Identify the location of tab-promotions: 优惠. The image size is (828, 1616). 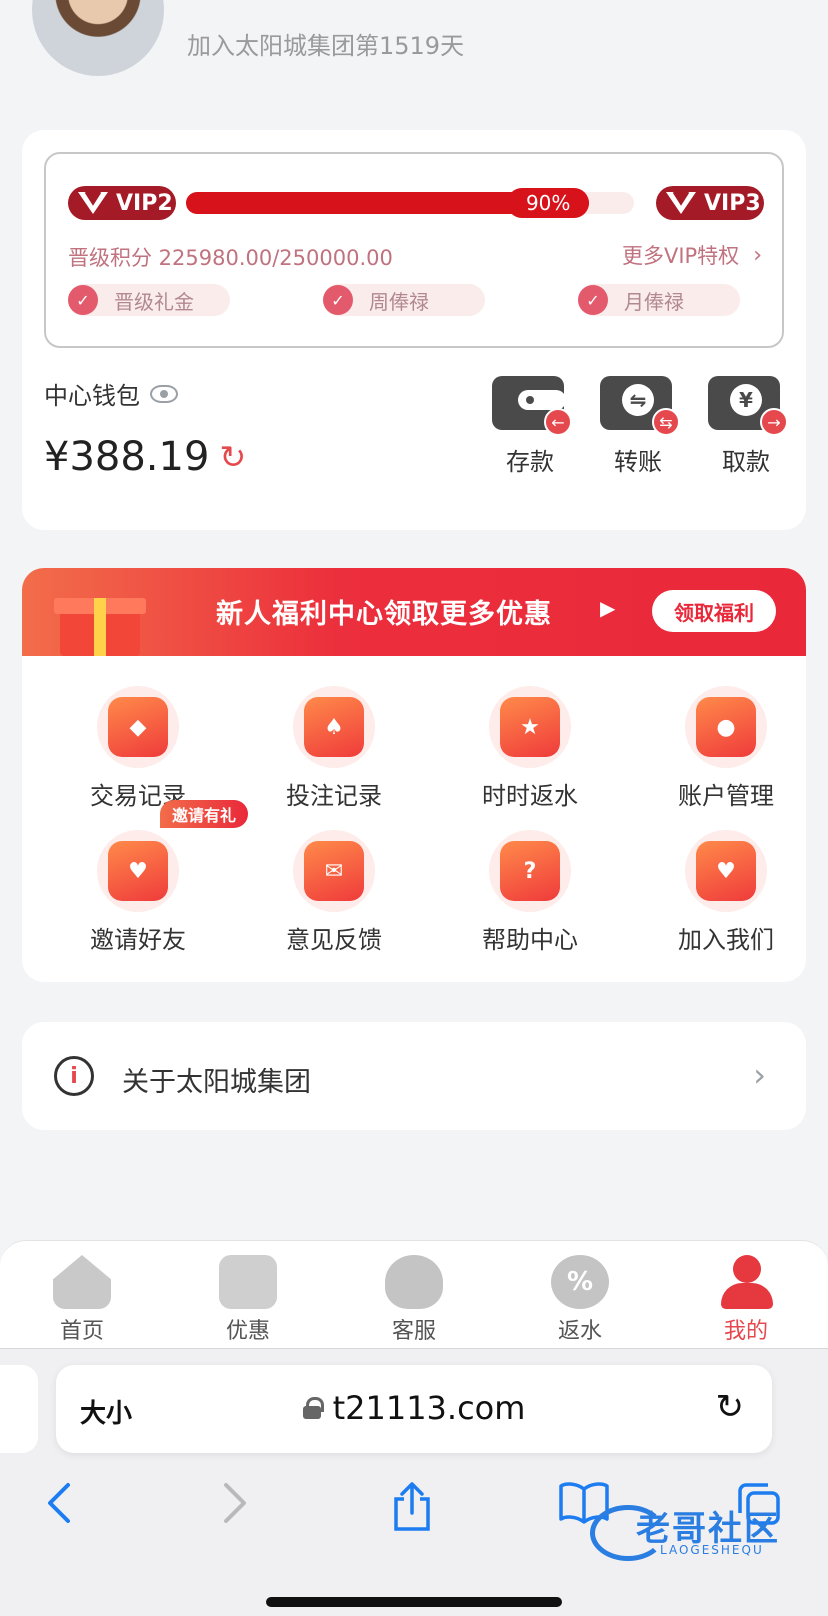
(248, 1300).